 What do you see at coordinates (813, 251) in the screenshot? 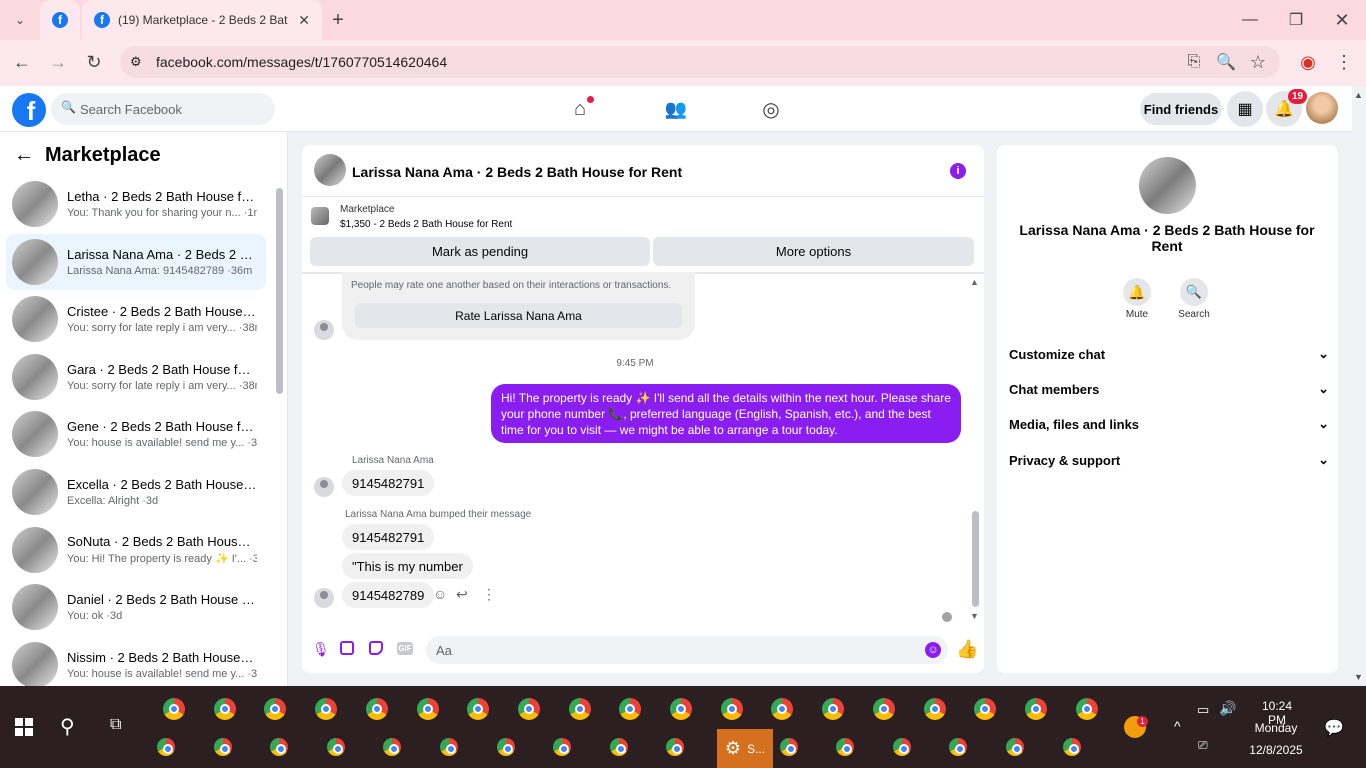
I see `more-options-button: More options` at bounding box center [813, 251].